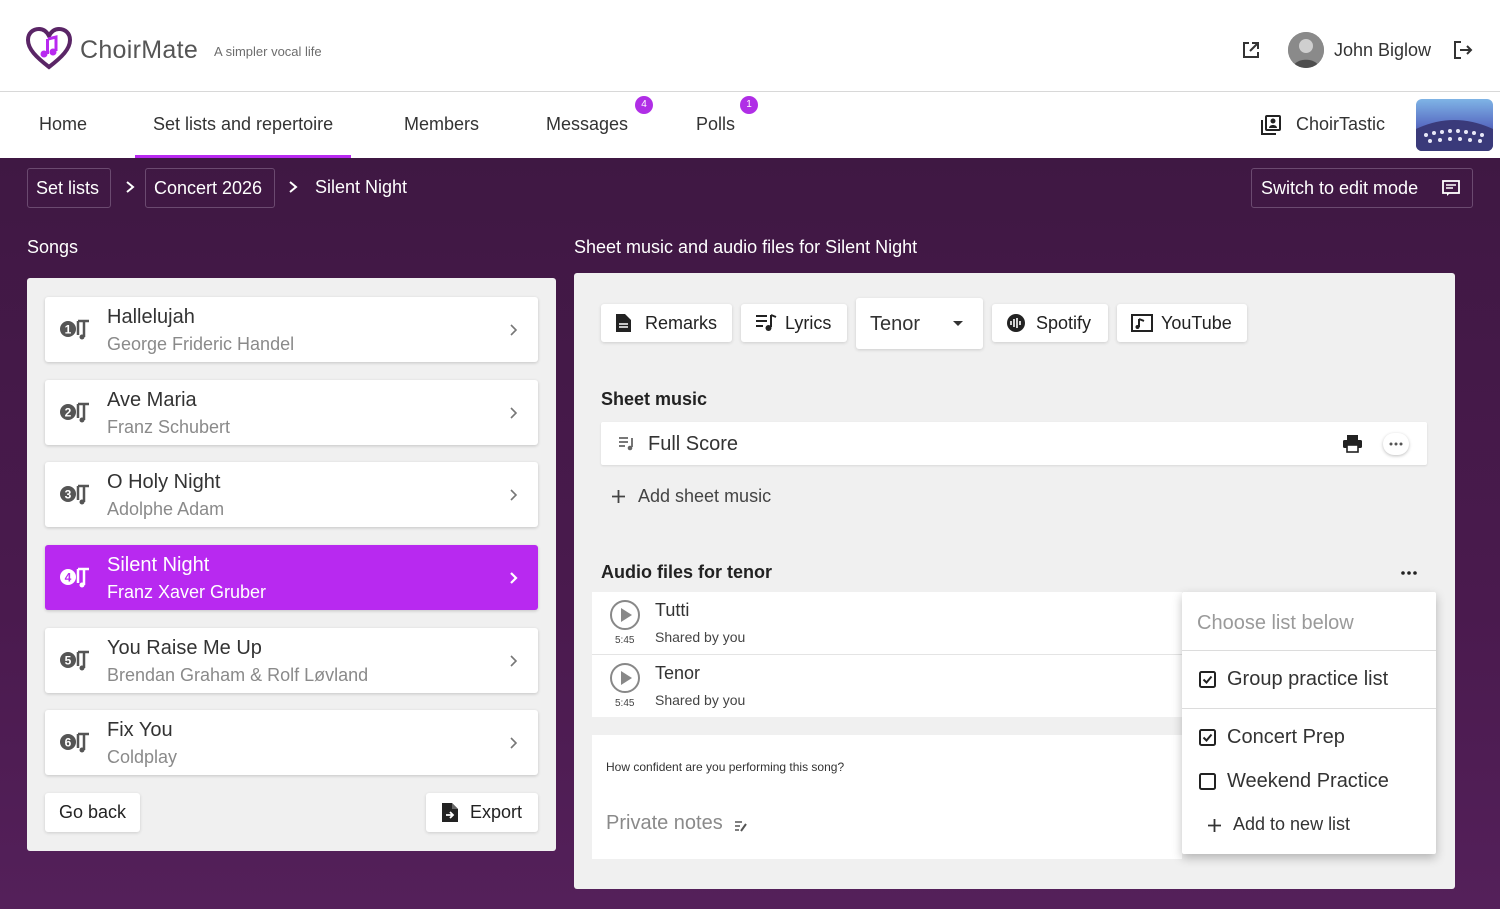 The width and height of the screenshot is (1500, 909). I want to click on more-horizontal-icon, so click(1396, 444).